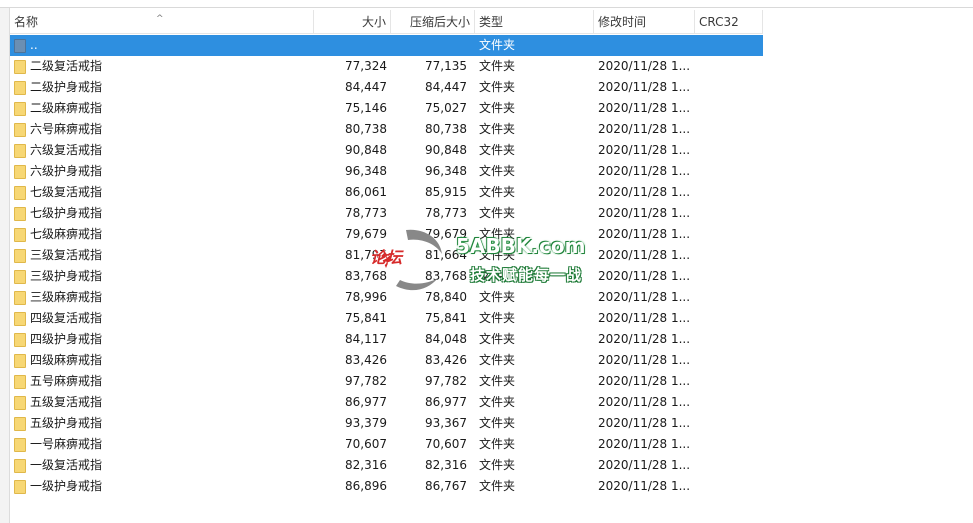 This screenshot has height=523, width=973. What do you see at coordinates (366, 402) in the screenshot?
I see `file-size: 86,977` at bounding box center [366, 402].